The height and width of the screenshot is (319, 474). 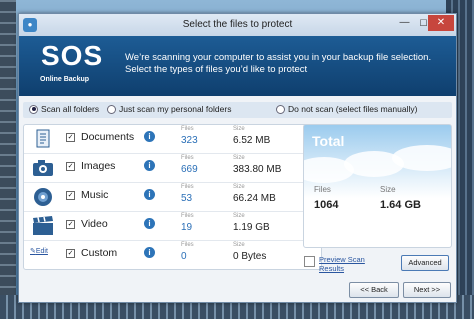 I want to click on files-count: 323, so click(x=189, y=140).